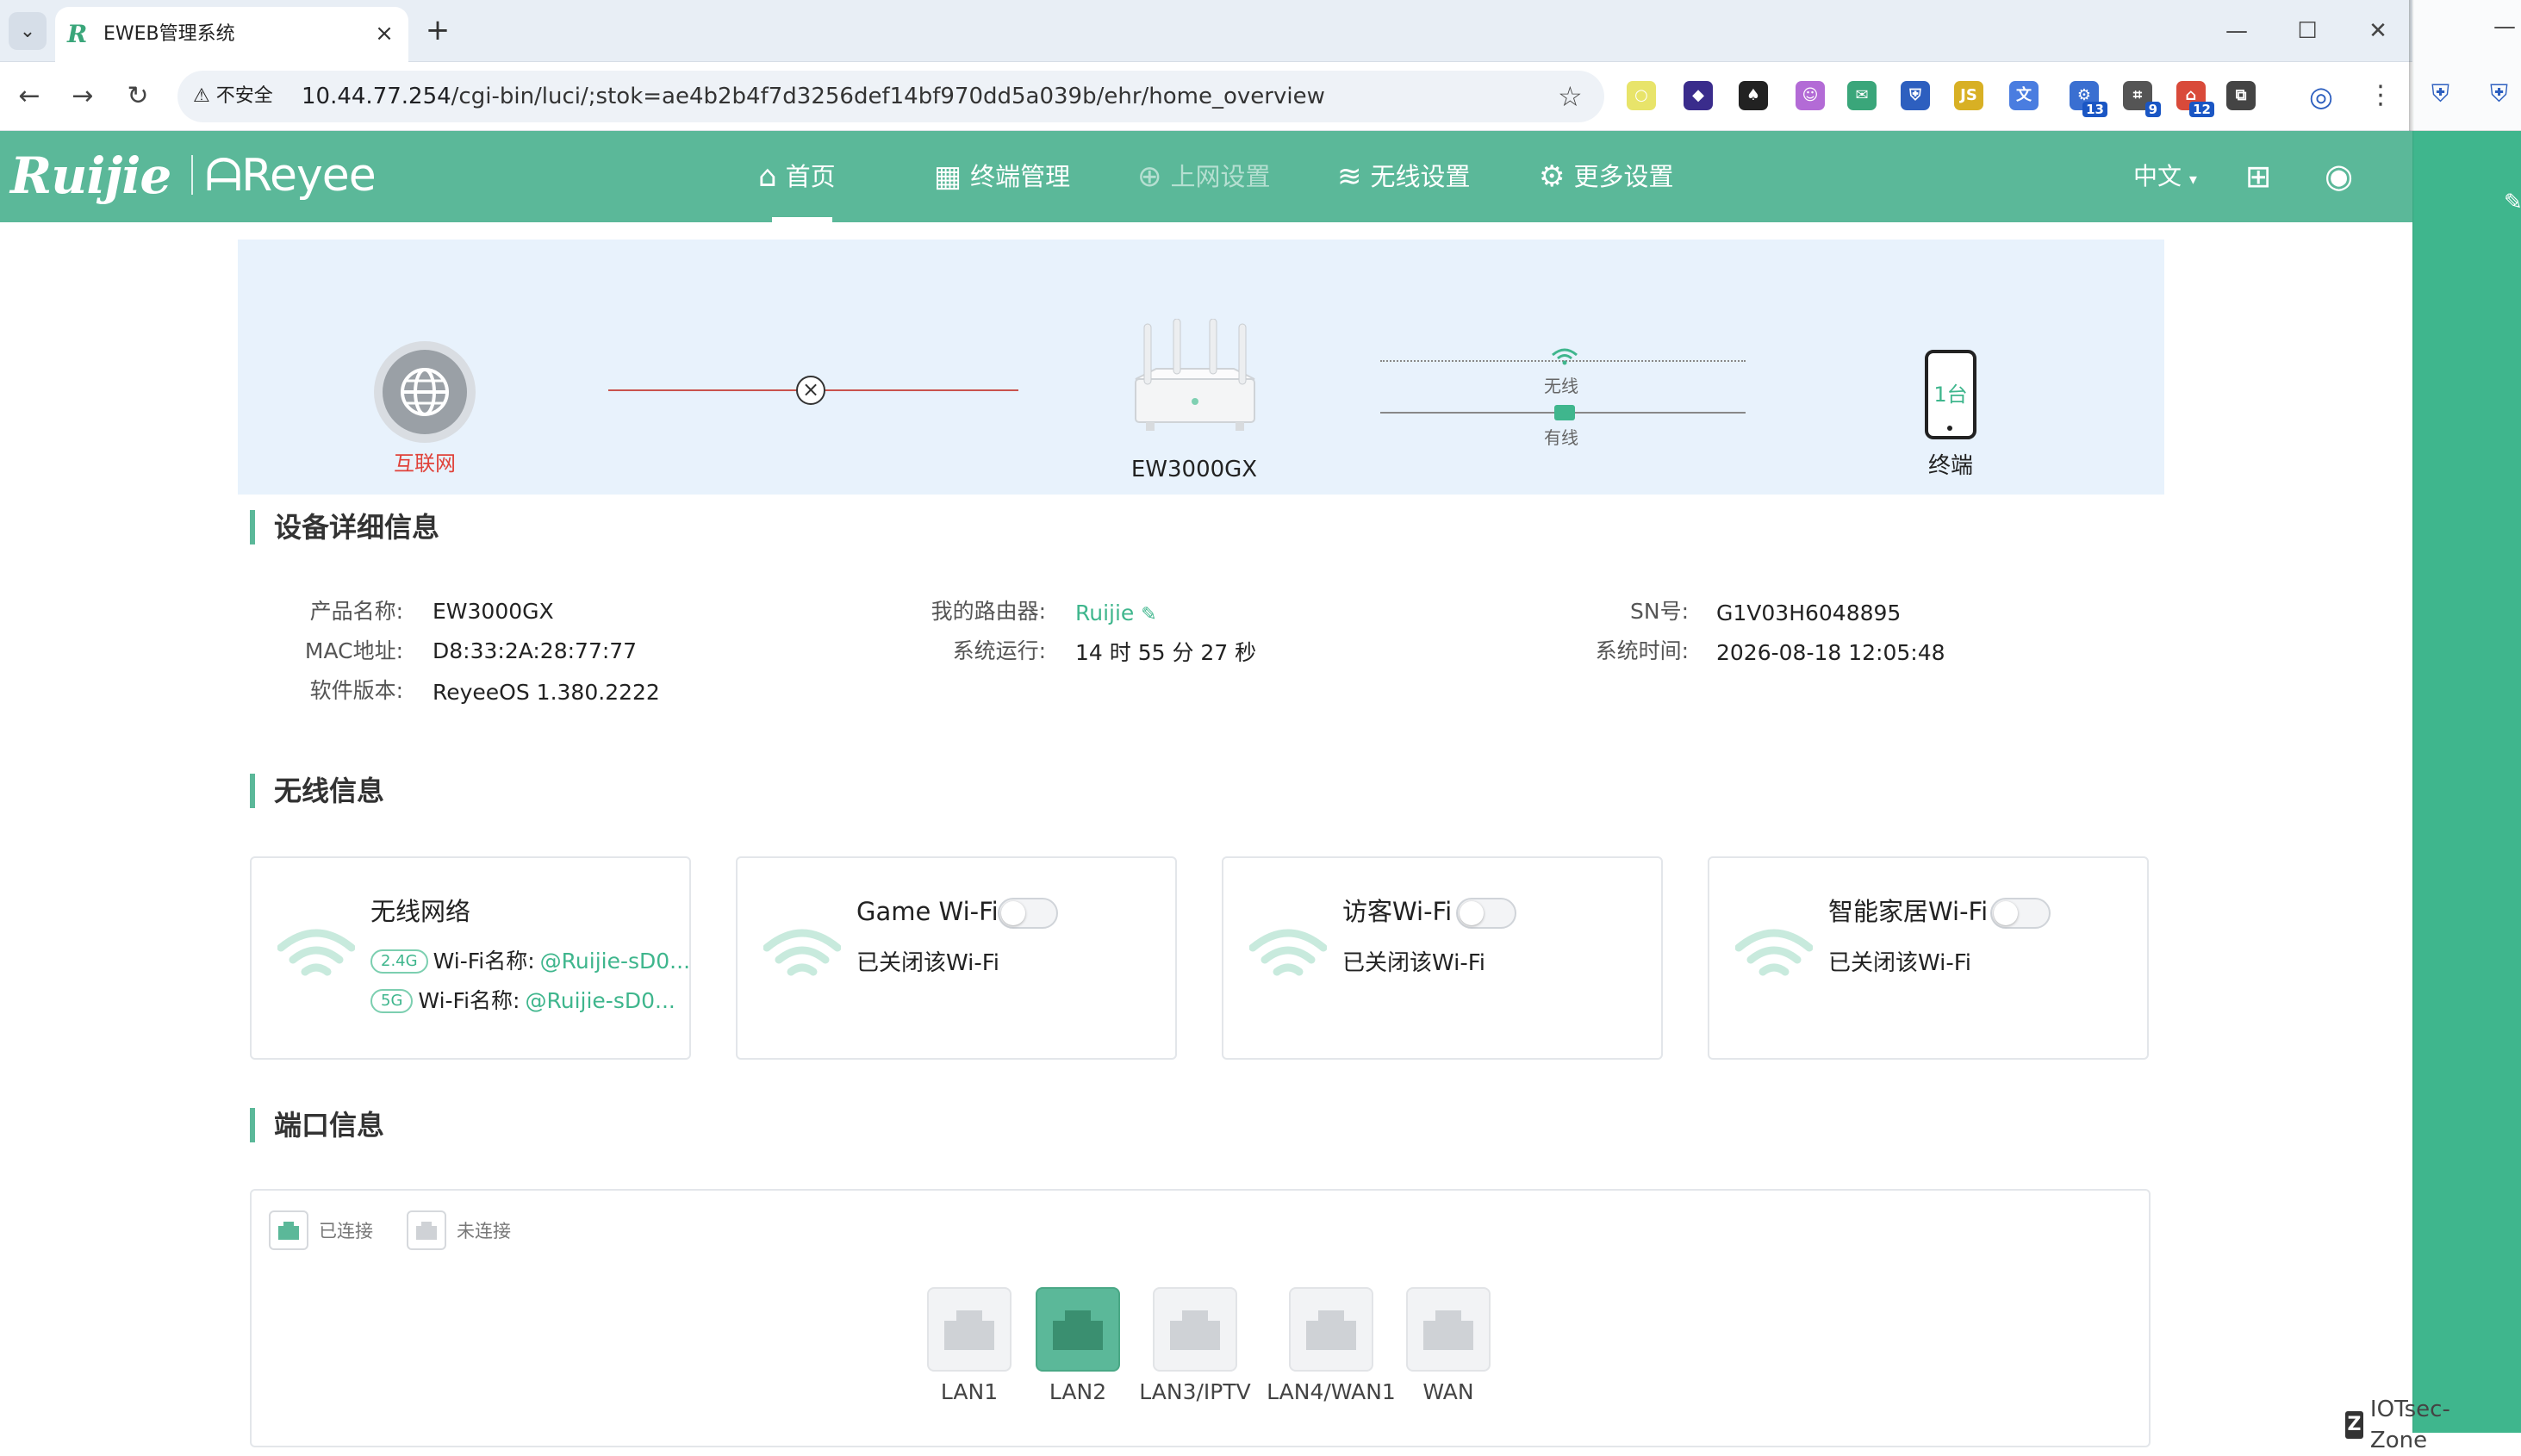 The image size is (2521, 1456). I want to click on port-lan1, so click(969, 1329).